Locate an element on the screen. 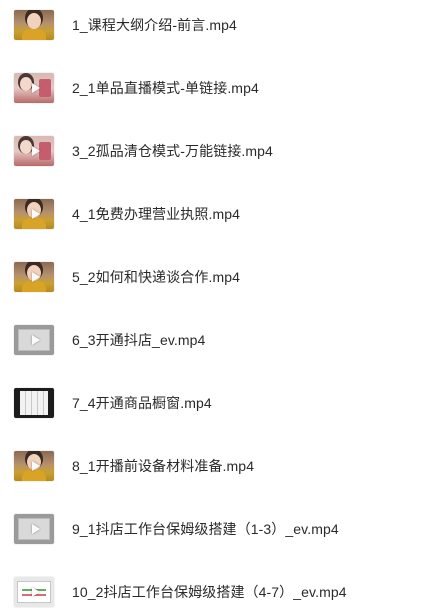  file-name: 2_1单品直播模式-单链接.mp4 is located at coordinates (165, 88).